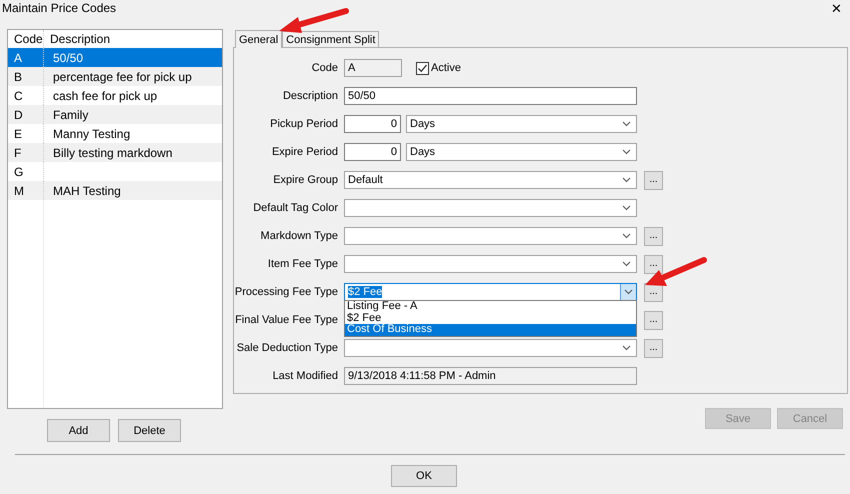 Image resolution: width=850 pixels, height=494 pixels. I want to click on column-header: Description, so click(77, 39).